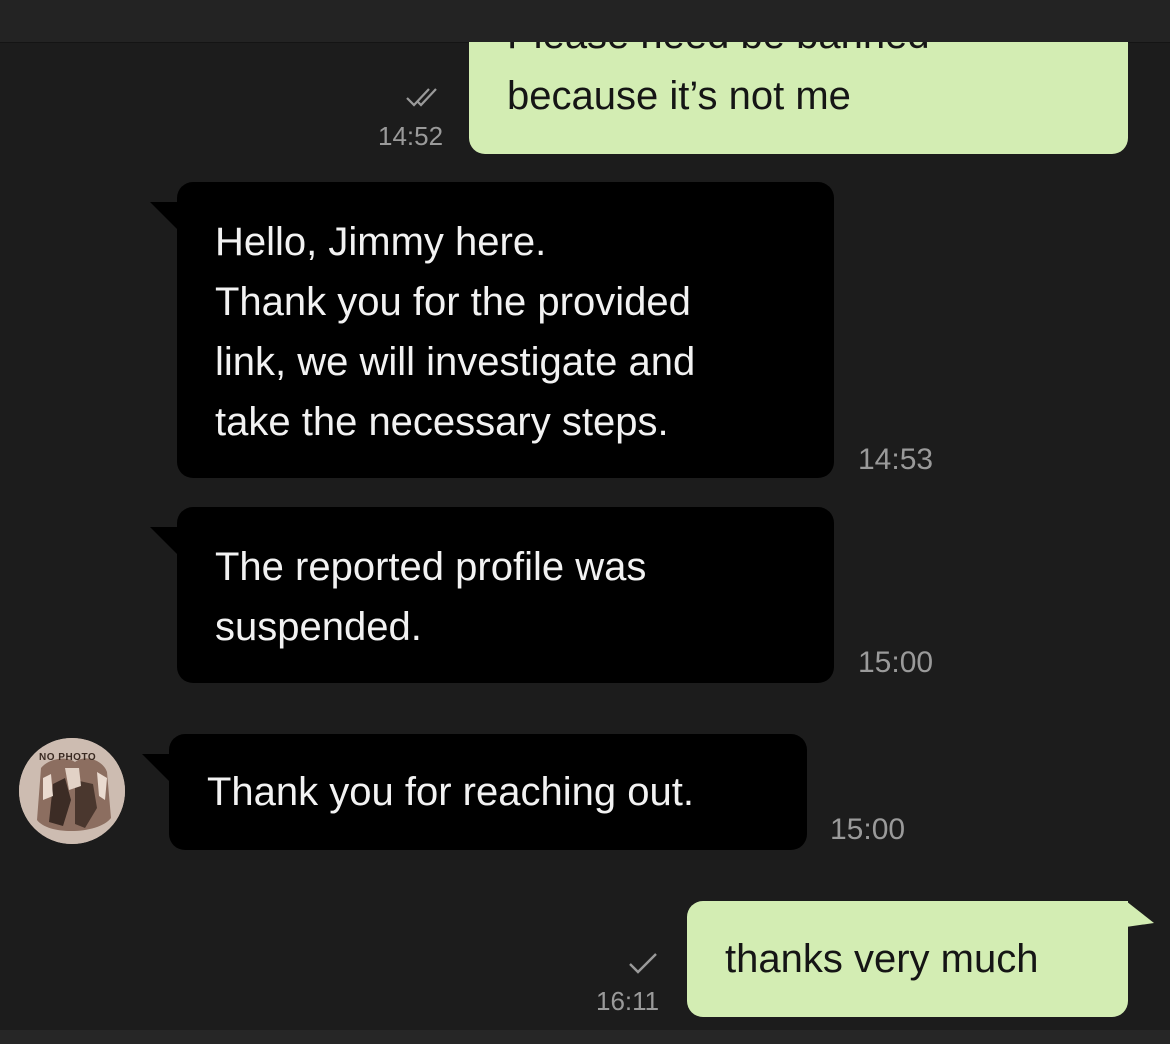 The height and width of the screenshot is (1044, 1170). What do you see at coordinates (411, 136) in the screenshot?
I see `message-timestamp: 14:52` at bounding box center [411, 136].